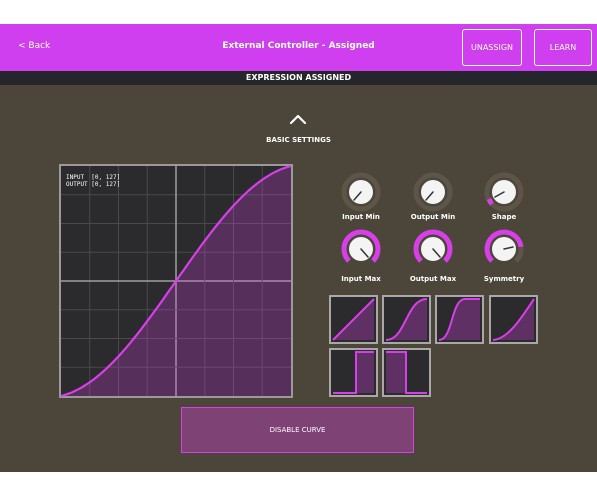 The image size is (597, 497). I want to click on input-max-label: Input Max, so click(361, 279).